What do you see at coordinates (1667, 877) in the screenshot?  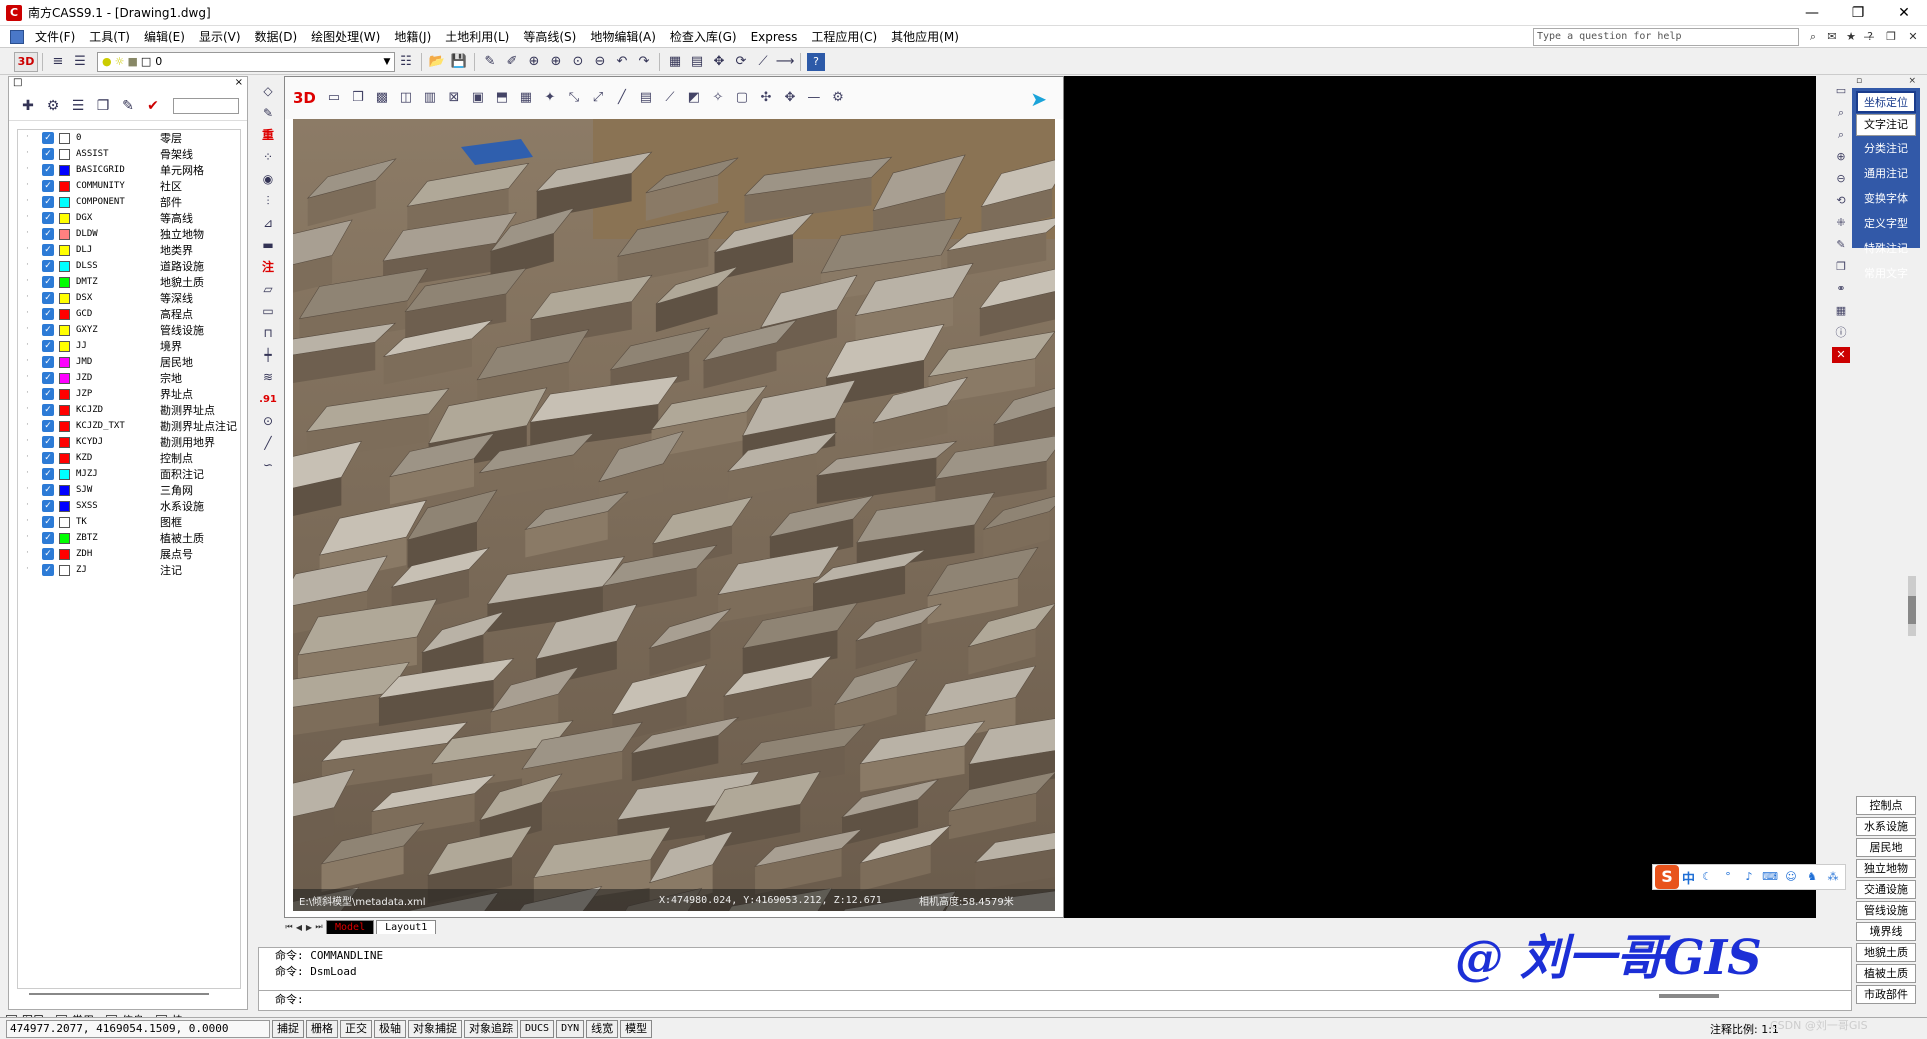 I see `ime-logo: S` at bounding box center [1667, 877].